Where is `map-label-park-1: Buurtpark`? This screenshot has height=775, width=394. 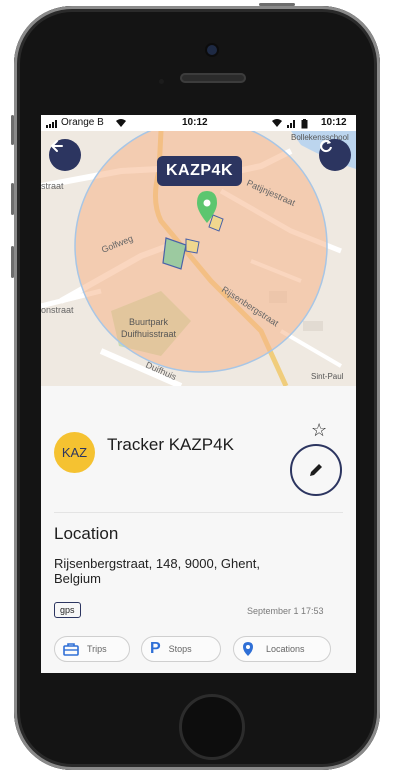
map-label-park-1: Buurtpark is located at coordinates (149, 322).